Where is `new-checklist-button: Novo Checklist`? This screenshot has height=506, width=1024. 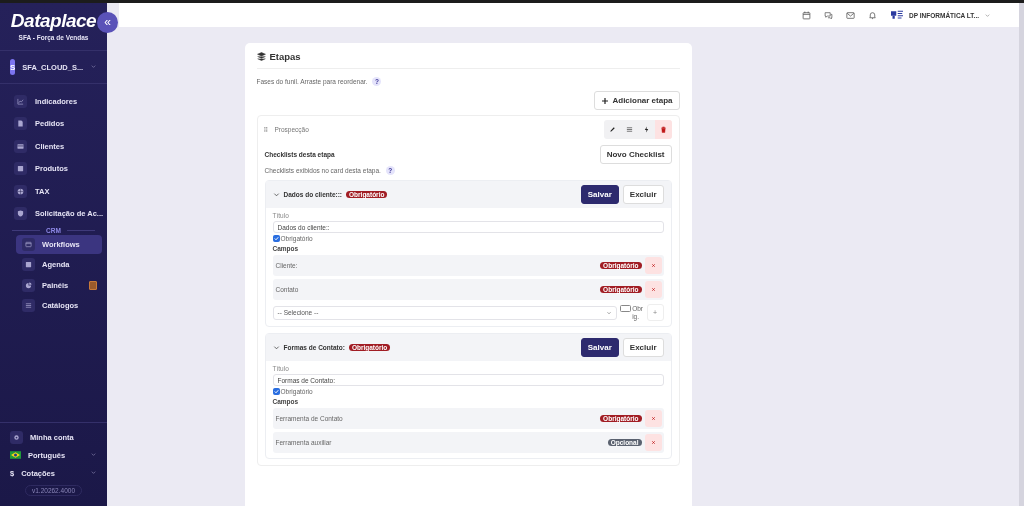
new-checklist-button: Novo Checklist is located at coordinates (635, 154).